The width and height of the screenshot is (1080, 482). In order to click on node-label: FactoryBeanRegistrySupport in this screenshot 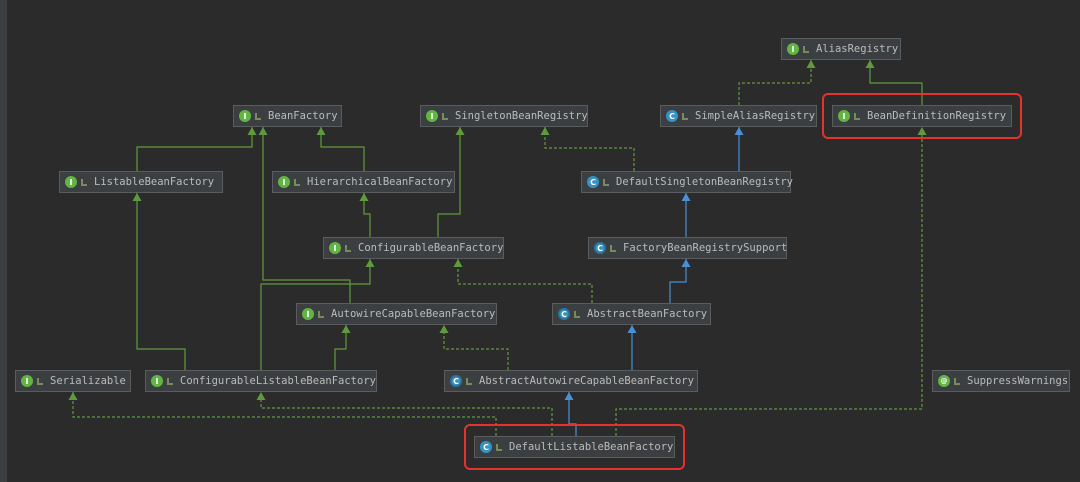, I will do `click(705, 248)`.